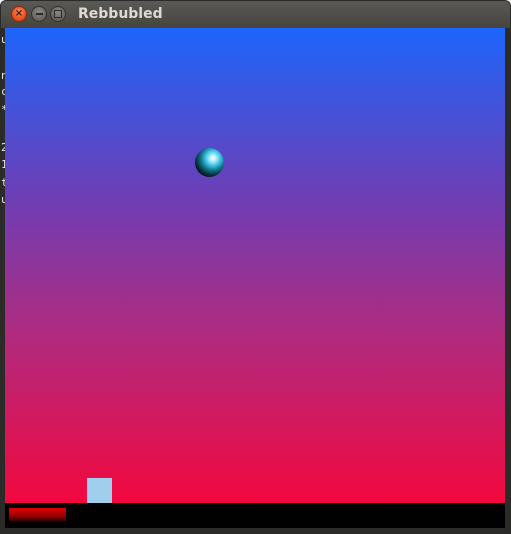 Image resolution: width=511 pixels, height=534 pixels. I want to click on maximize-button, so click(58, 14).